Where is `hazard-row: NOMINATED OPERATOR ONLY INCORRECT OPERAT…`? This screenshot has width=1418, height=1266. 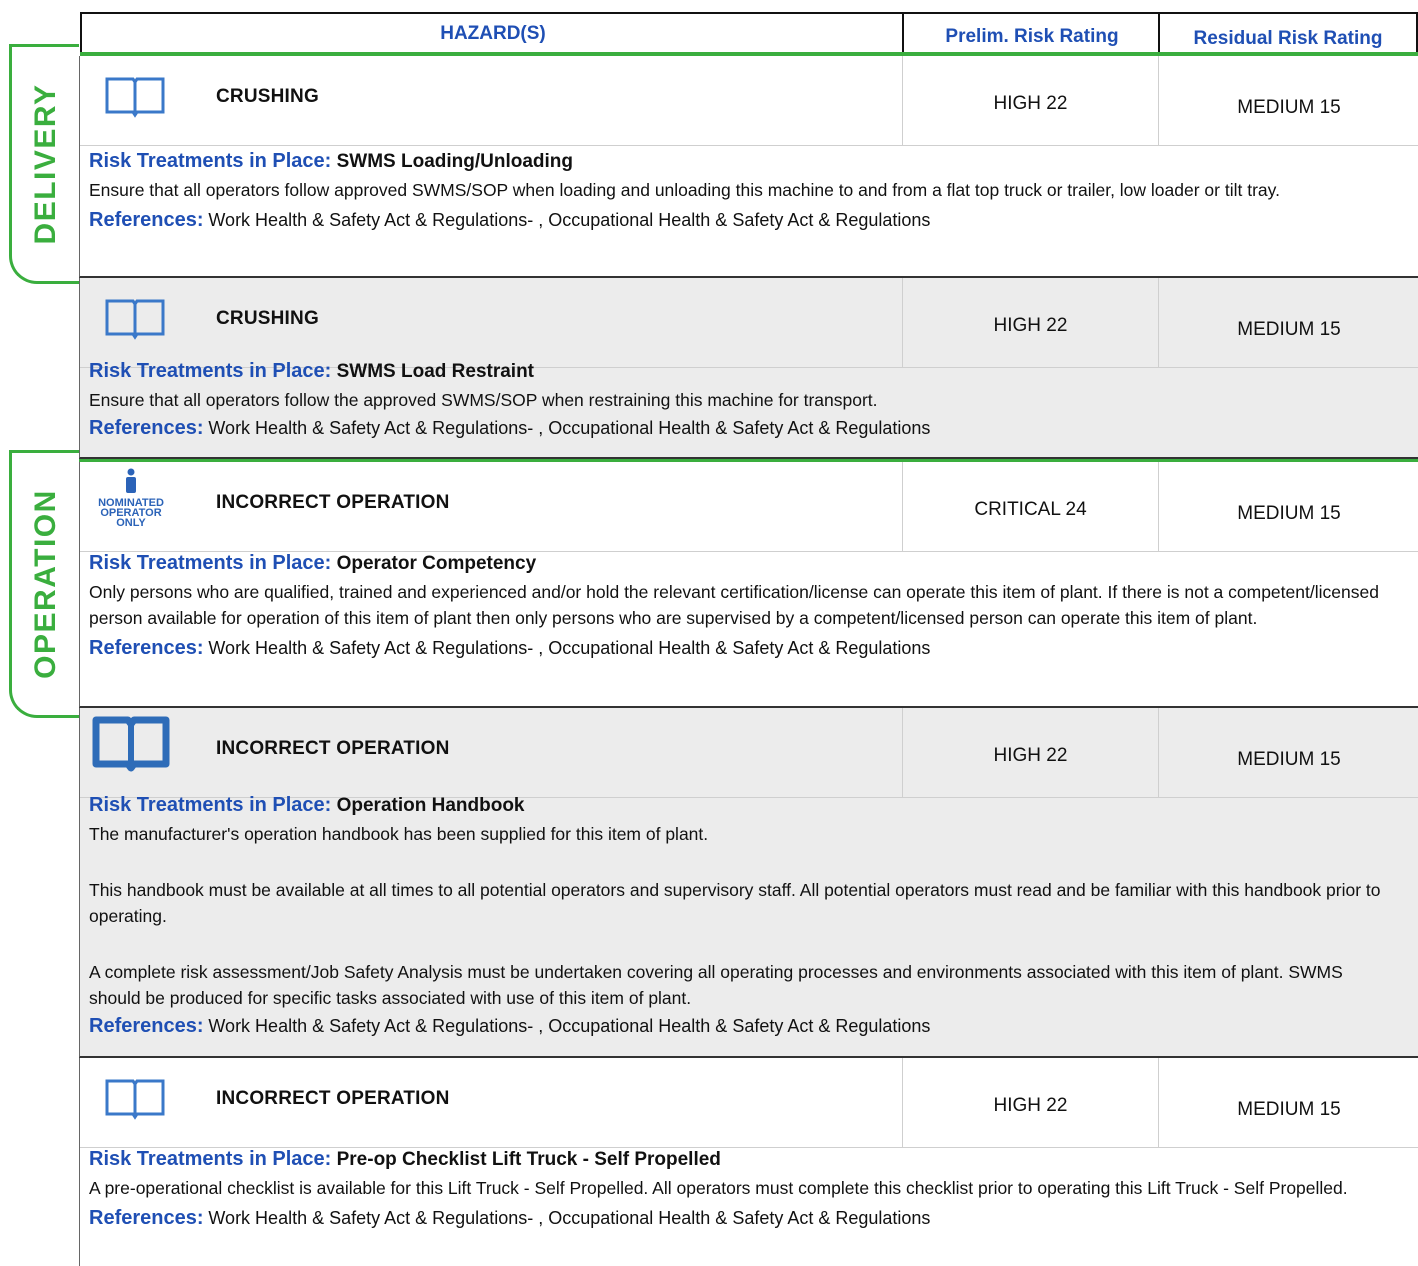 hazard-row: NOMINATED OPERATOR ONLY INCORRECT OPERAT… is located at coordinates (749, 507).